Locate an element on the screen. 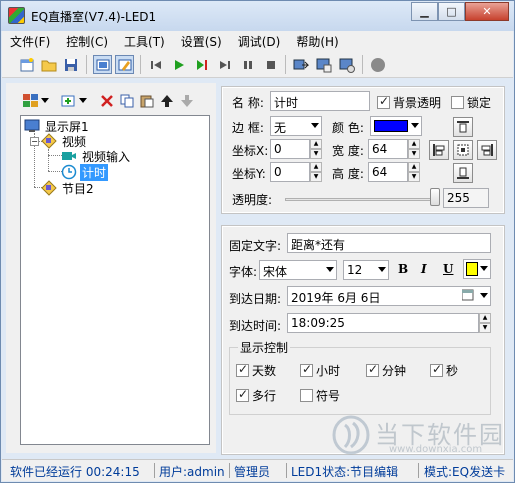 This screenshot has width=515, height=483. fixed-text-field: 距离*还有 is located at coordinates (389, 243).